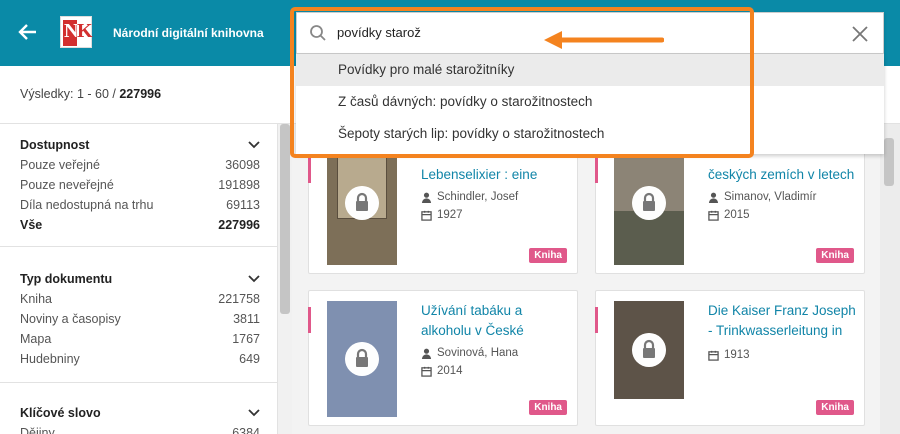 This screenshot has width=900, height=434. What do you see at coordinates (188, 33) in the screenshot?
I see `brand-title: Národní digitální knihovna` at bounding box center [188, 33].